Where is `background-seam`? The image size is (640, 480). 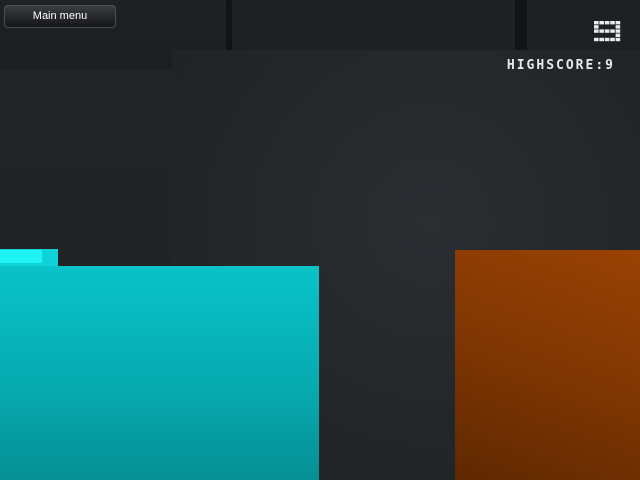 background-seam is located at coordinates (521, 25).